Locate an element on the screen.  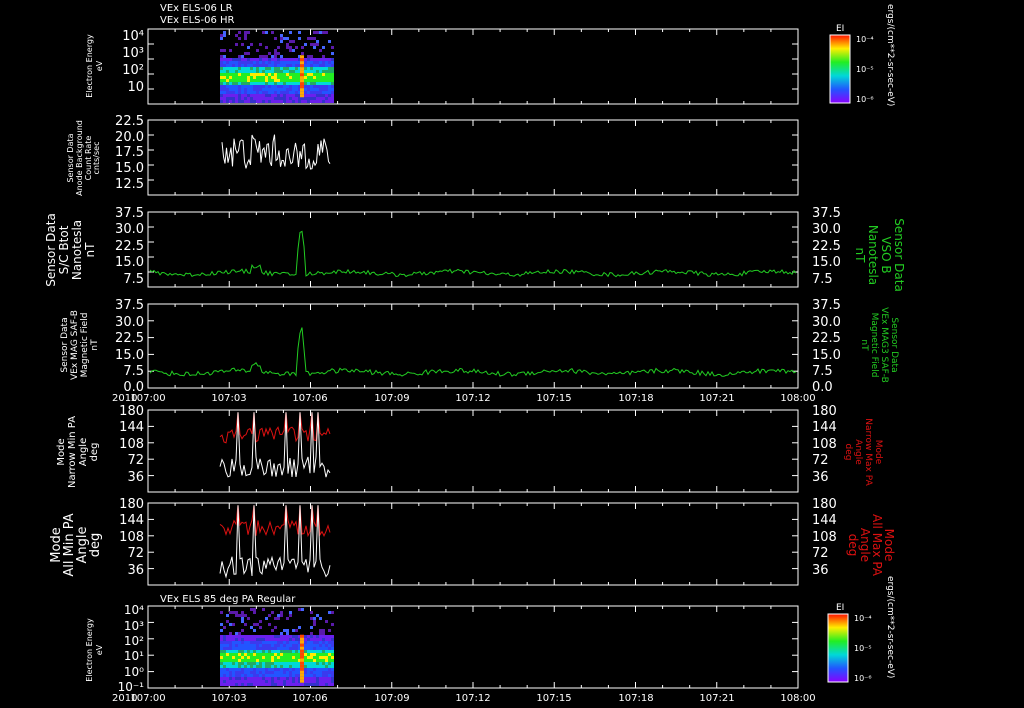
magnetic-field-trace is located at coordinates (473, 254).